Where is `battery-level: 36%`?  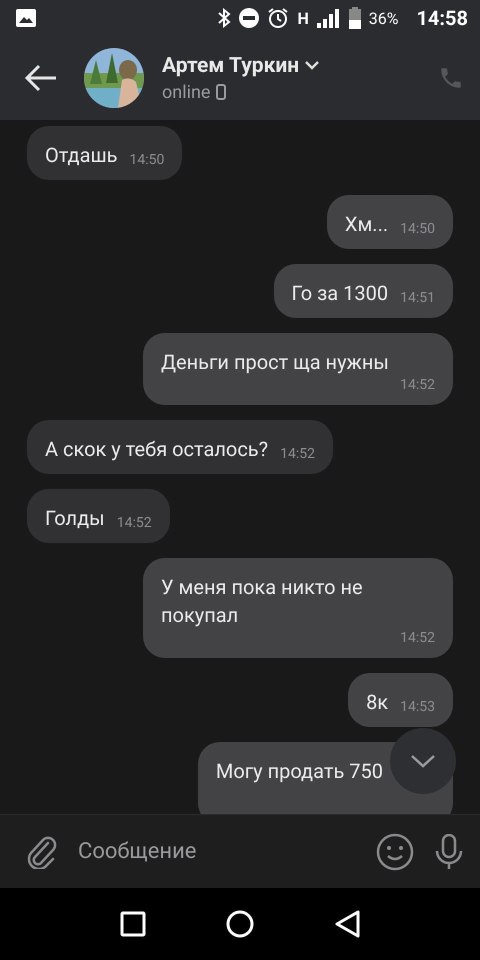 battery-level: 36% is located at coordinates (383, 18).